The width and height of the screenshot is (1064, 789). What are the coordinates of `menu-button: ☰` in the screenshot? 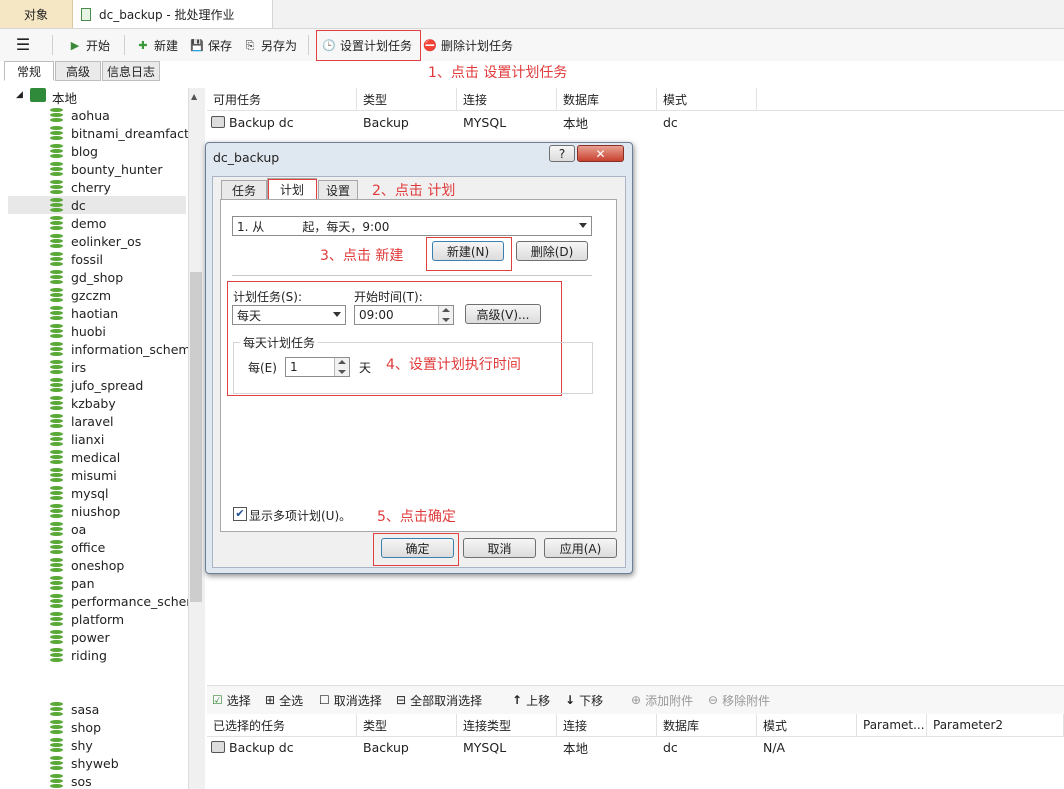 It's located at (25, 45).